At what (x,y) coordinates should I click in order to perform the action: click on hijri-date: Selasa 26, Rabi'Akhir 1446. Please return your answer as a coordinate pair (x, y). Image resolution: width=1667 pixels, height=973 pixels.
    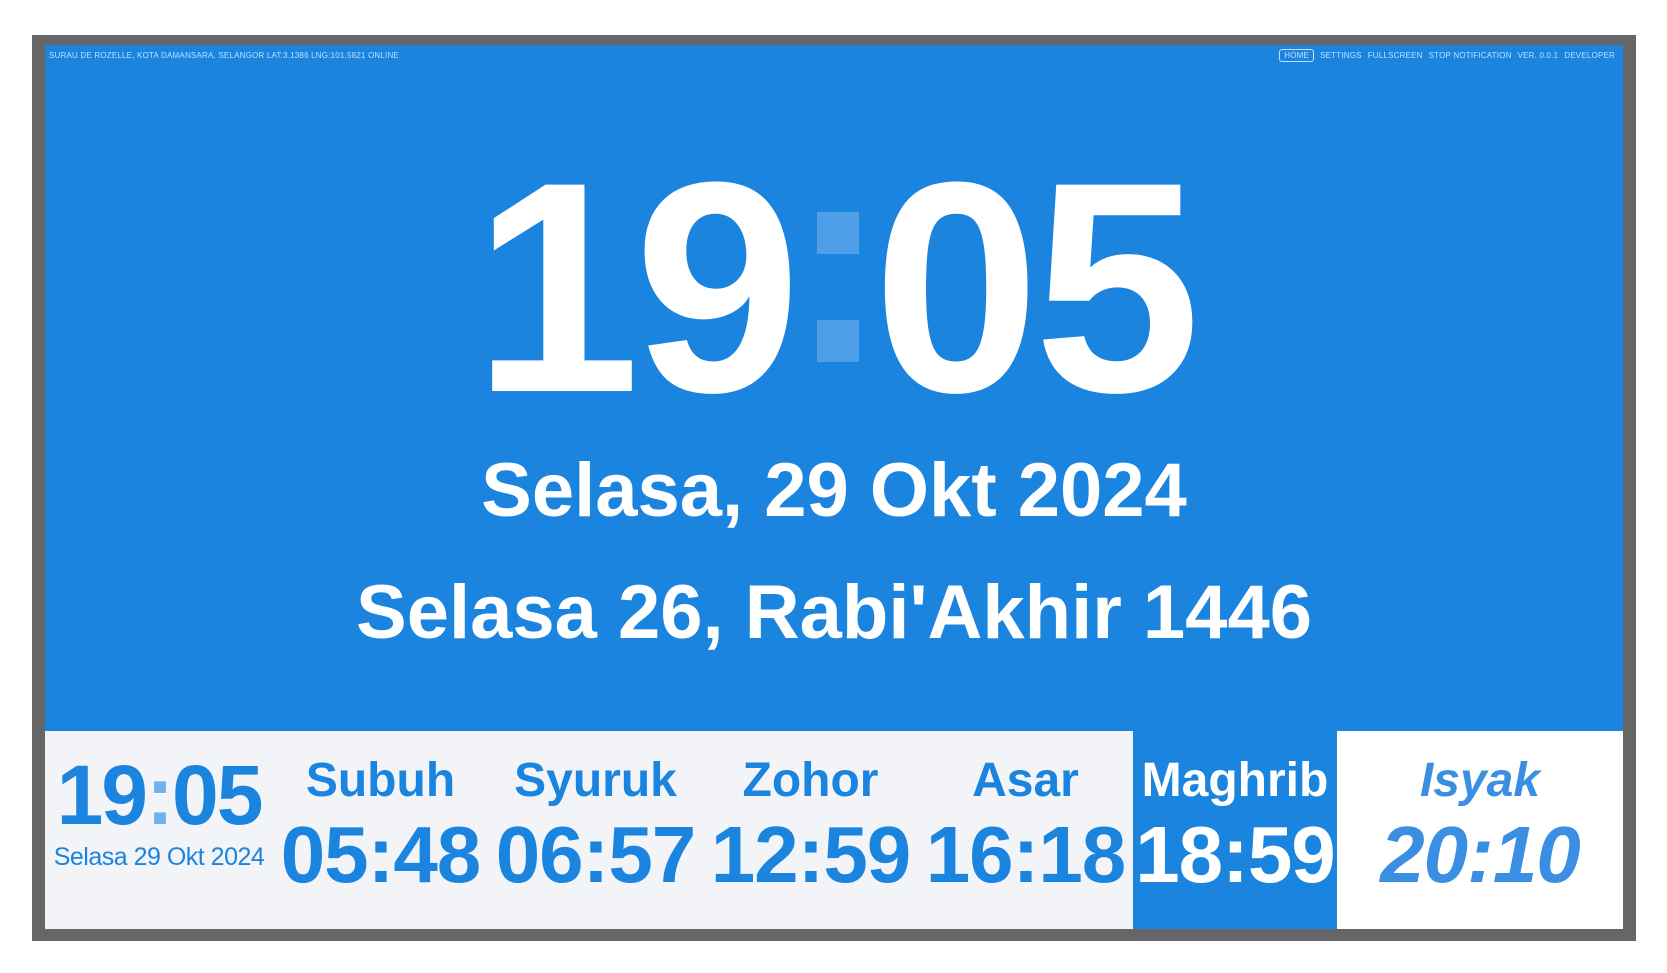
    Looking at the image, I should click on (834, 612).